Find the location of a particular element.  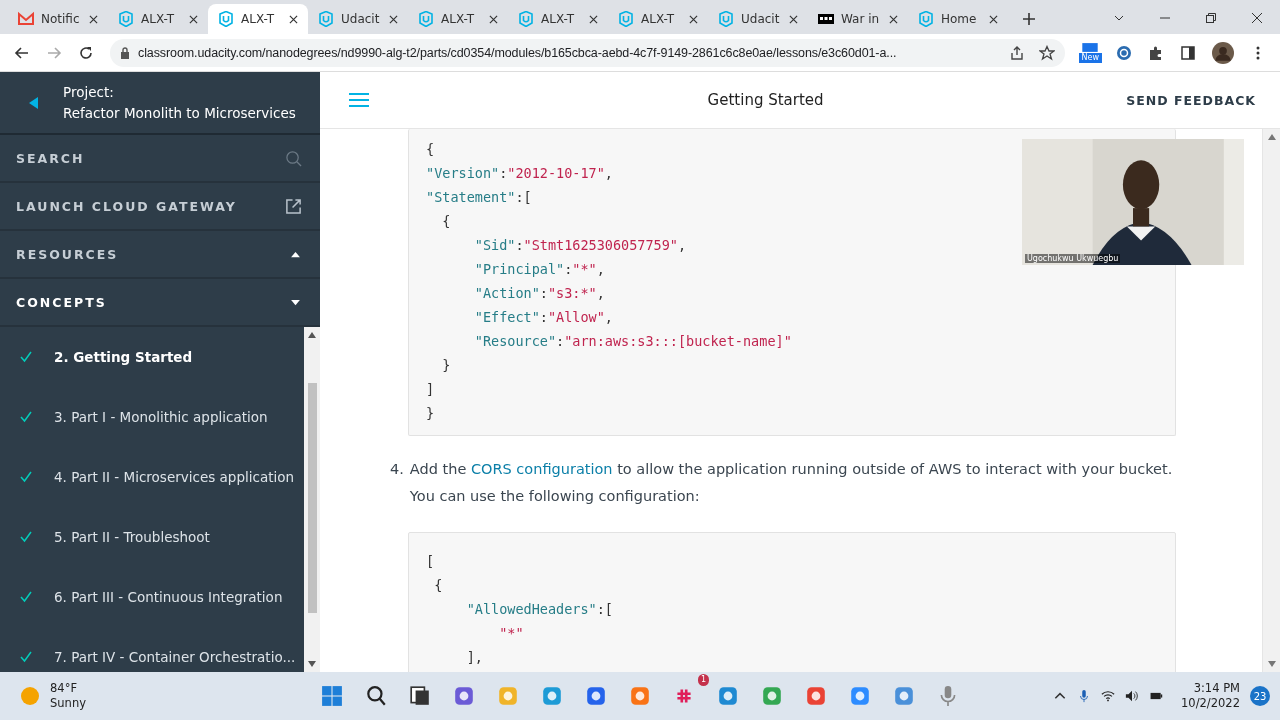

weather-text: Sunny is located at coordinates (68, 703).